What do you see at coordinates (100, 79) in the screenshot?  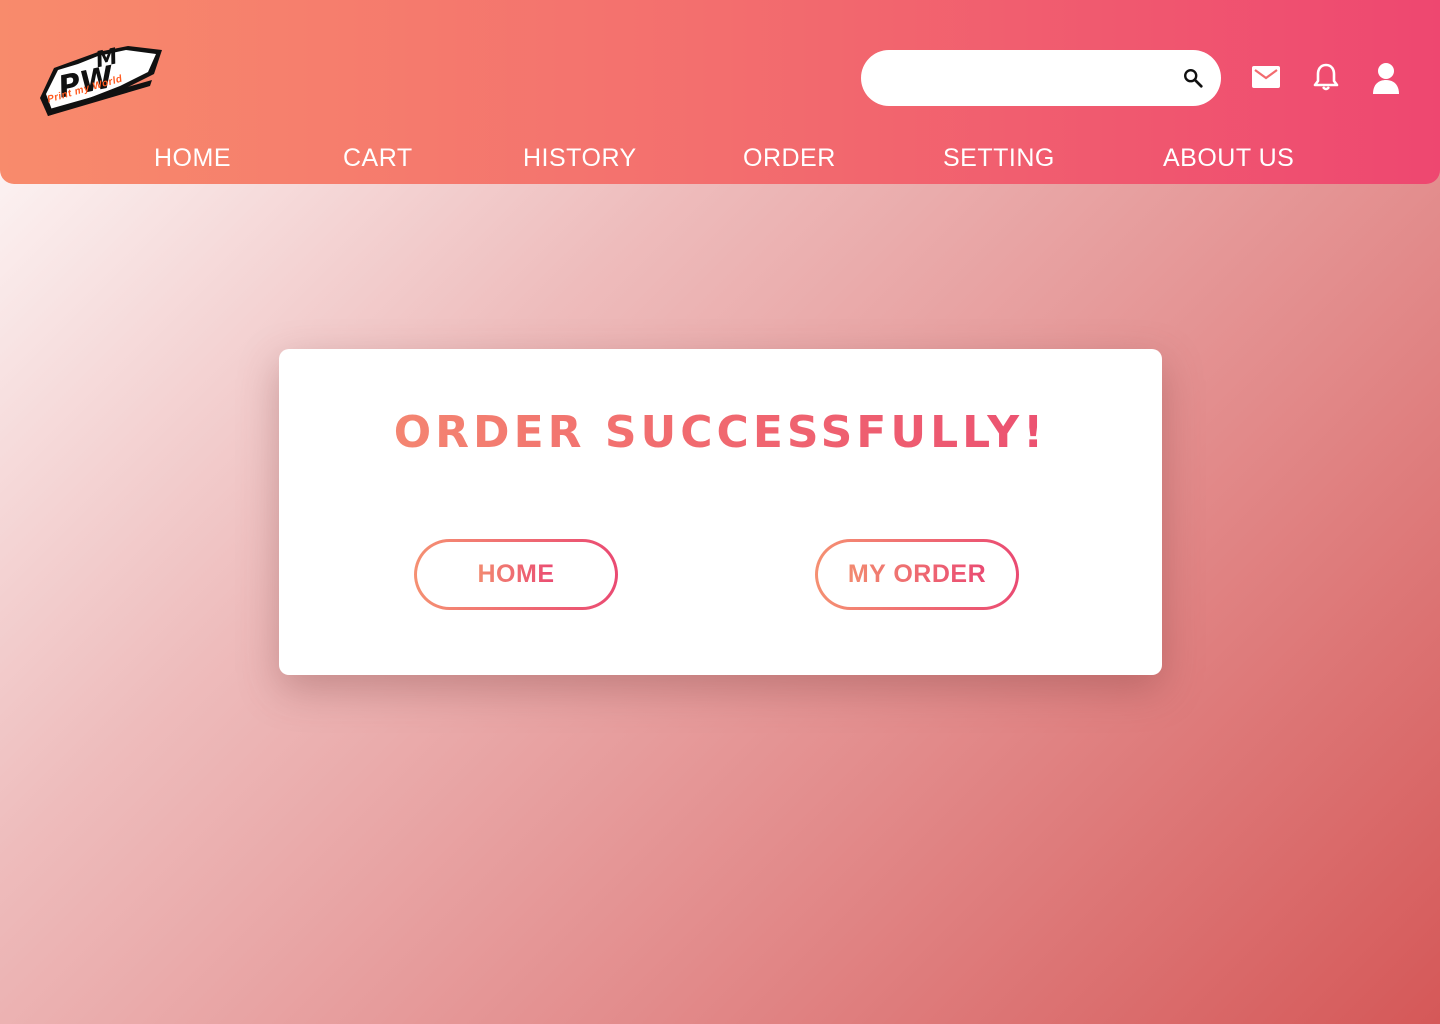 I see `pmw-logo: PW M Print my World` at bounding box center [100, 79].